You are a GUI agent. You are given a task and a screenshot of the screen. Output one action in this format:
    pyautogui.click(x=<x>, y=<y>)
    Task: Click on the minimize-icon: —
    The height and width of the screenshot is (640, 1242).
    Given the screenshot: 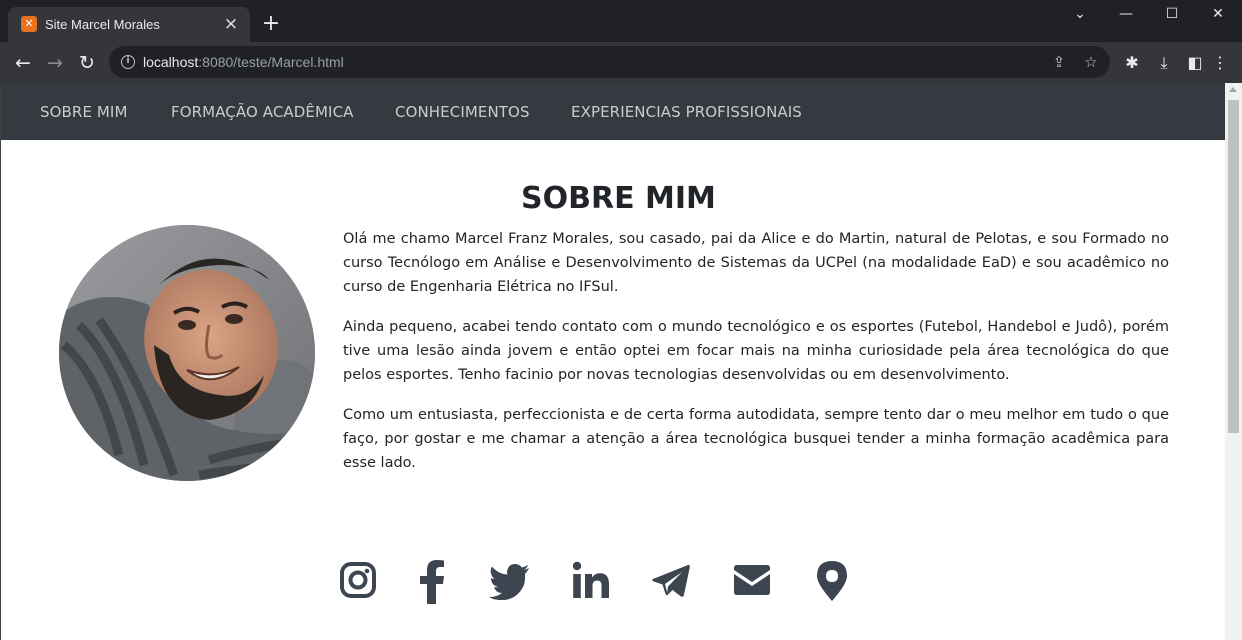 What is the action you would take?
    pyautogui.click(x=1126, y=14)
    